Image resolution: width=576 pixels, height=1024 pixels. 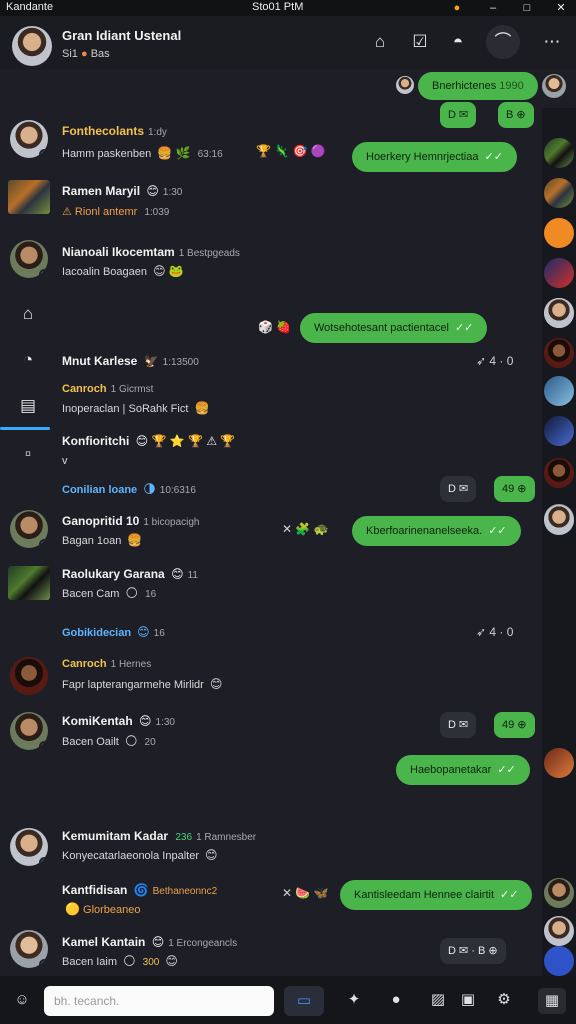 I want to click on active-indicator, so click(x=25, y=428).